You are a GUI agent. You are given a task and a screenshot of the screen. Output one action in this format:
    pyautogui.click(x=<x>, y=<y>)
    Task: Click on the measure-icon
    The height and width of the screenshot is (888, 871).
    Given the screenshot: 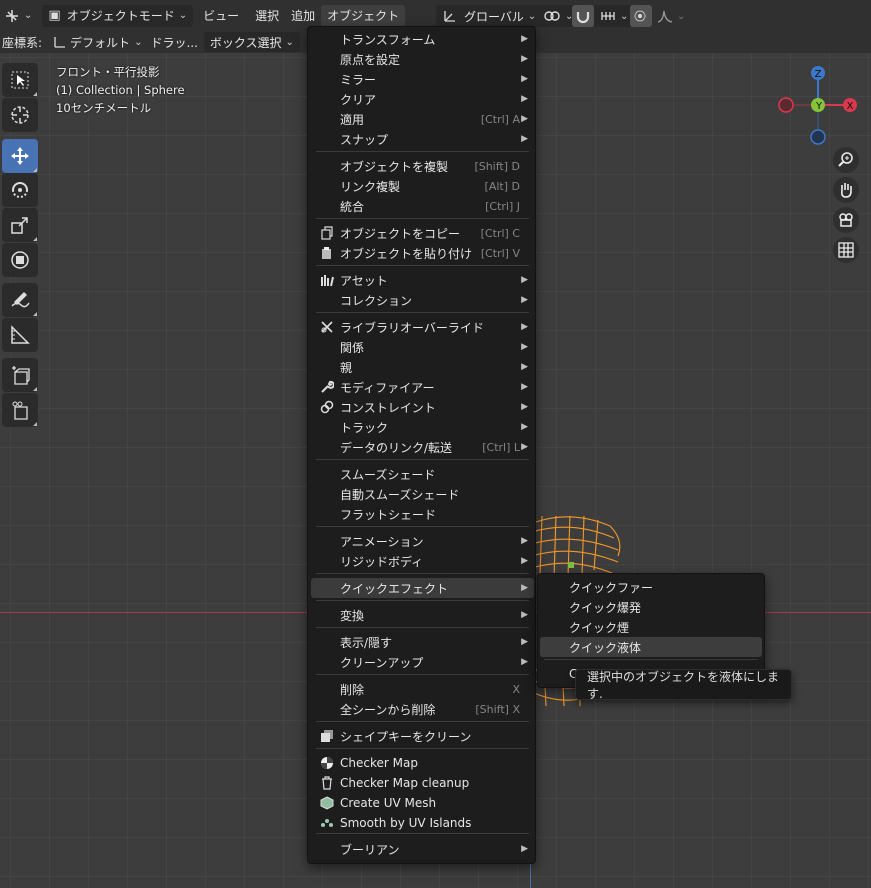 What is the action you would take?
    pyautogui.click(x=20, y=334)
    